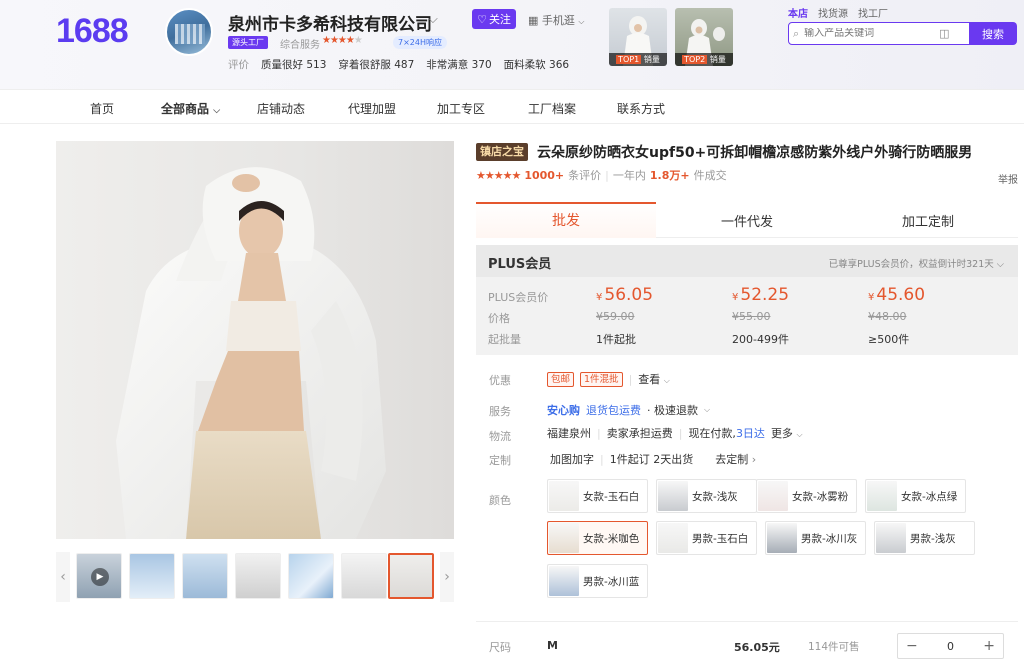 The width and height of the screenshot is (1024, 670). What do you see at coordinates (924, 538) in the screenshot?
I see `color-option: 男款-浅灰` at bounding box center [924, 538].